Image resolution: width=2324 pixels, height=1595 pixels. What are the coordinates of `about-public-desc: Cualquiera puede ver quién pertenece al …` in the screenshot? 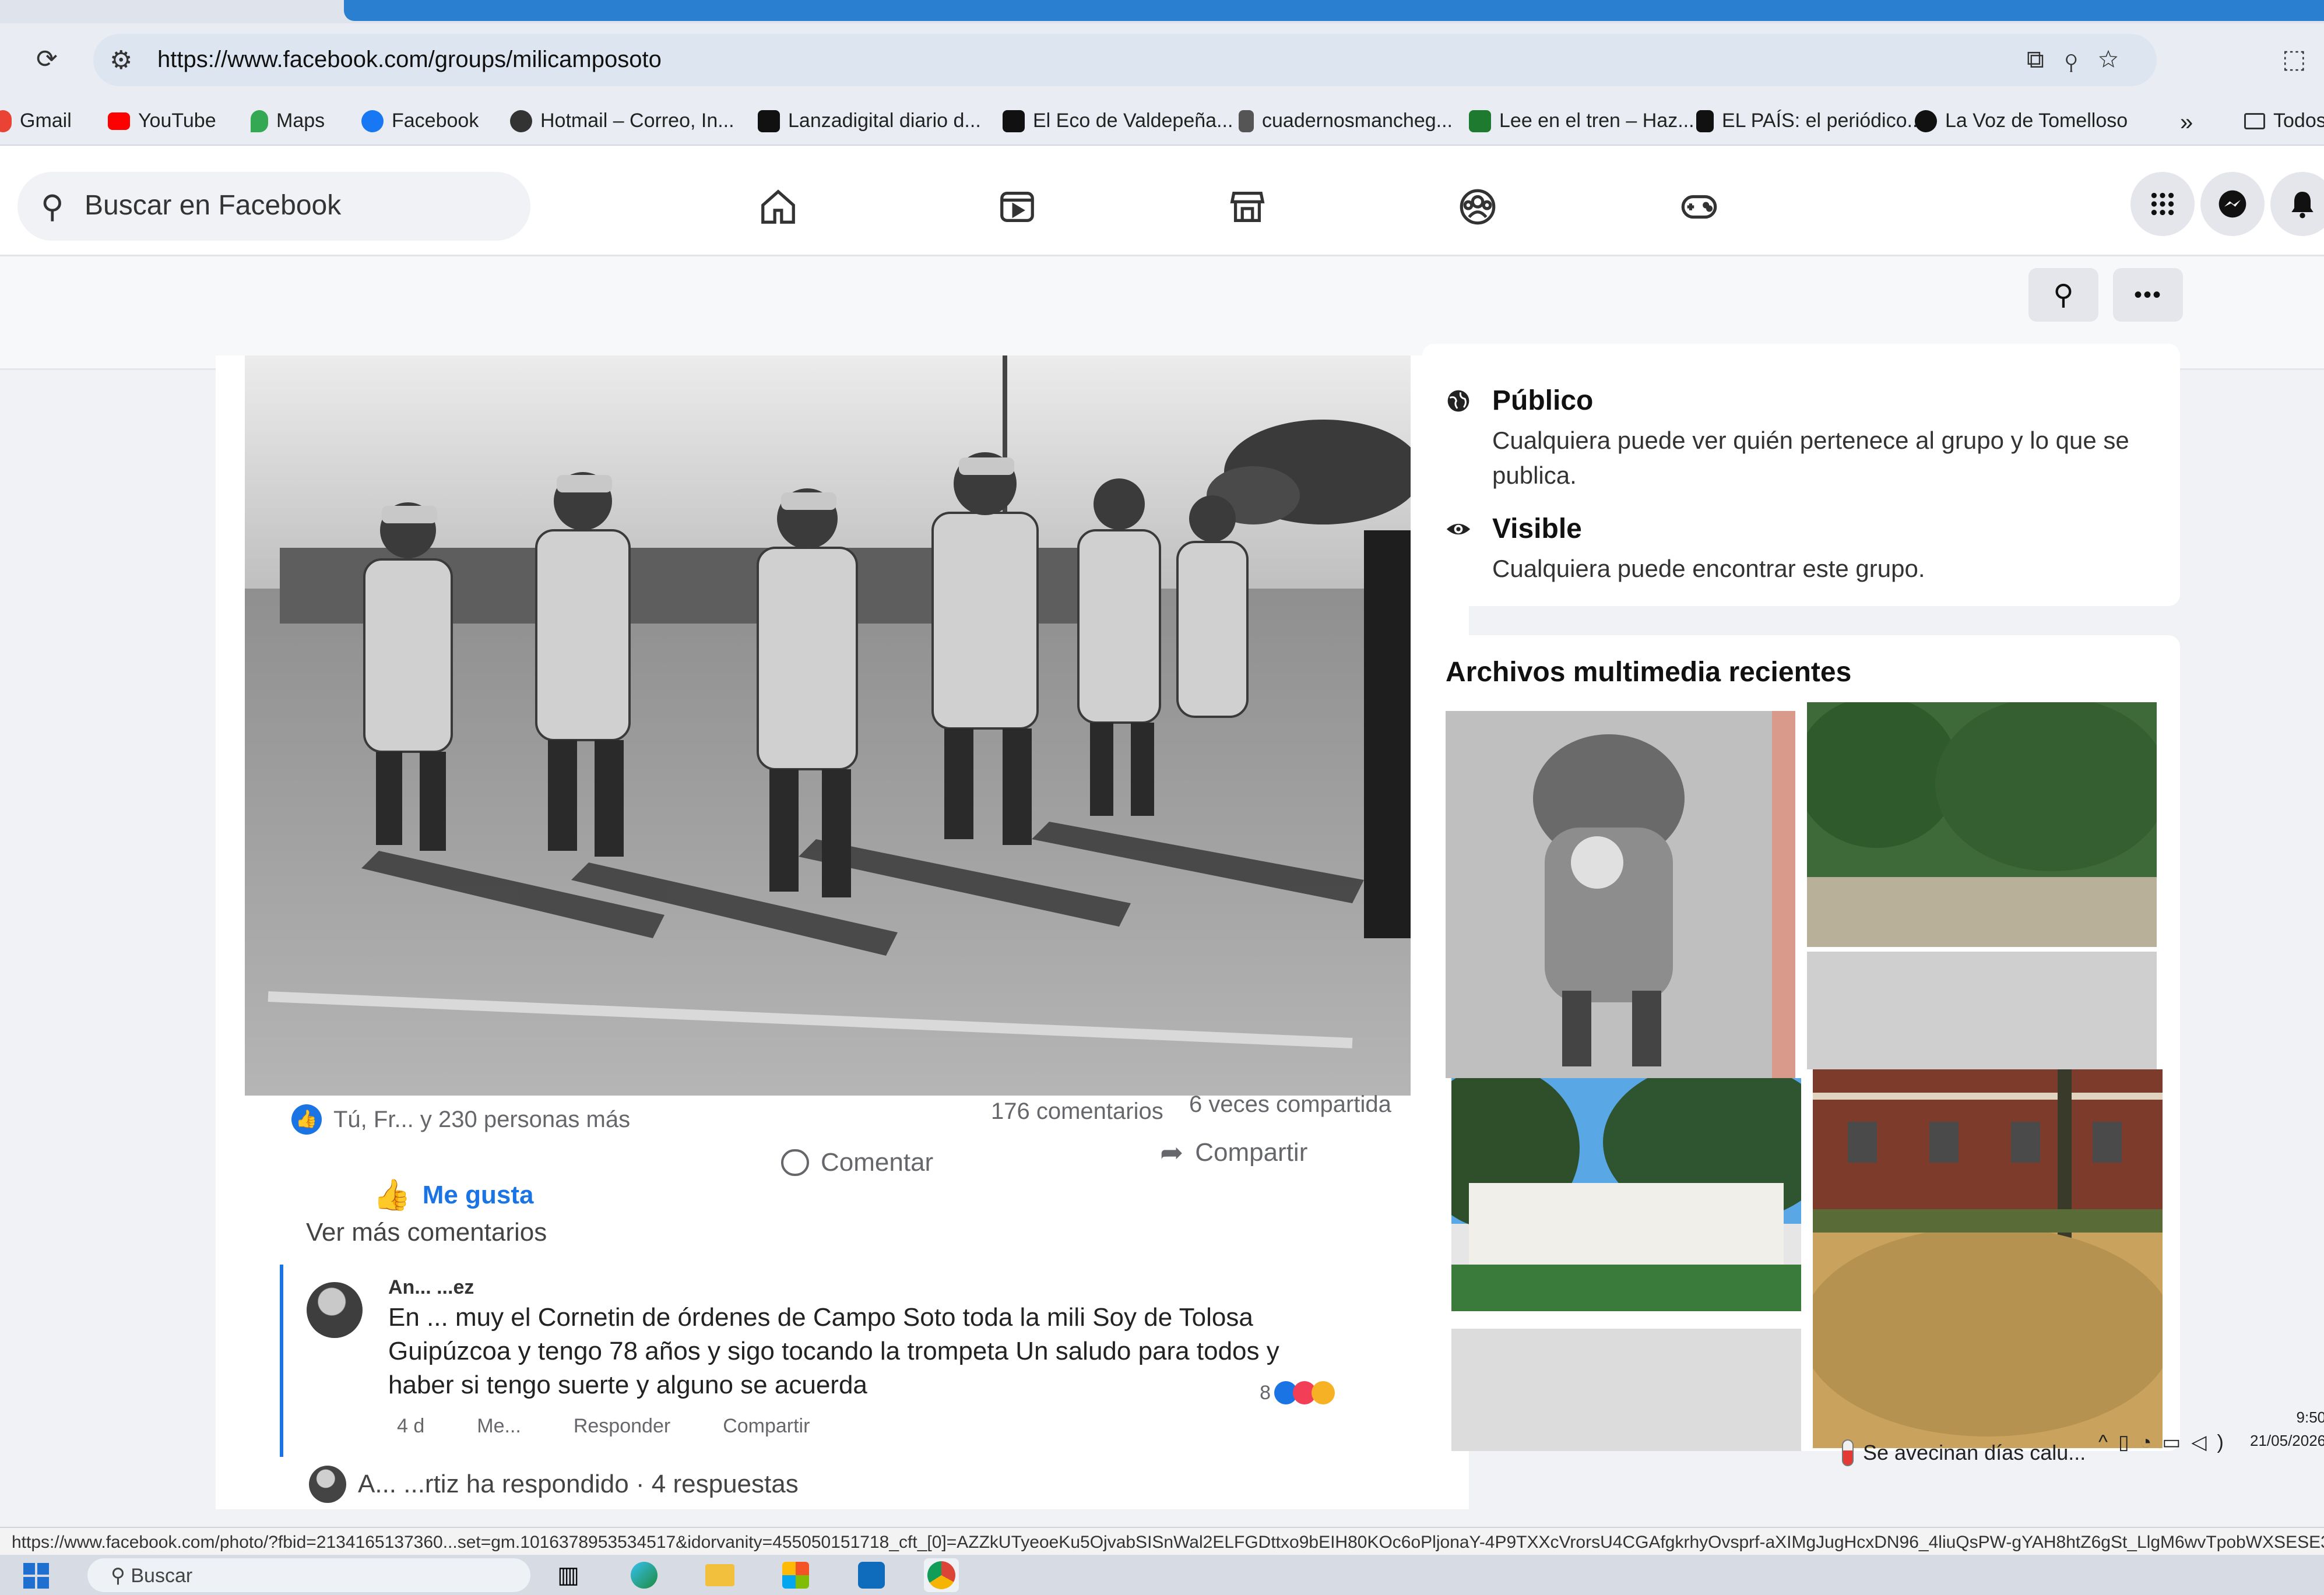 It's located at (1811, 458).